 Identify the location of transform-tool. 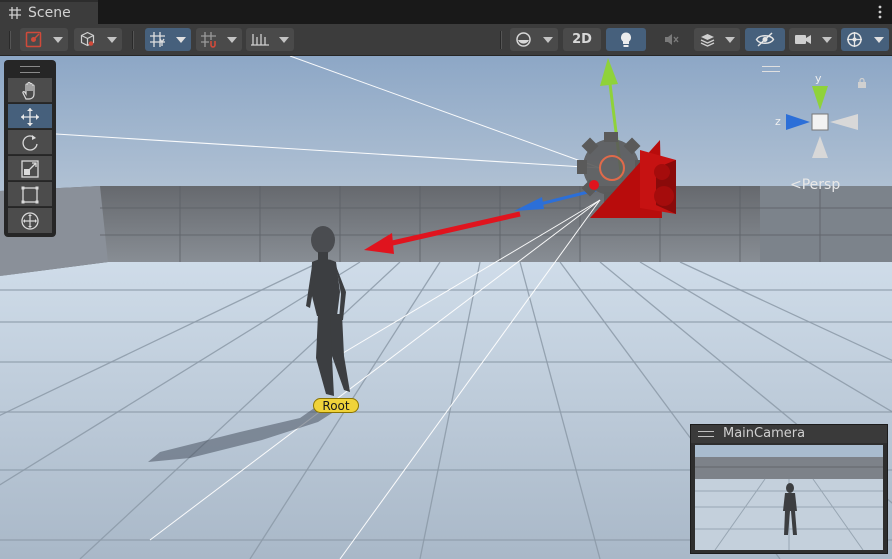
(30, 220).